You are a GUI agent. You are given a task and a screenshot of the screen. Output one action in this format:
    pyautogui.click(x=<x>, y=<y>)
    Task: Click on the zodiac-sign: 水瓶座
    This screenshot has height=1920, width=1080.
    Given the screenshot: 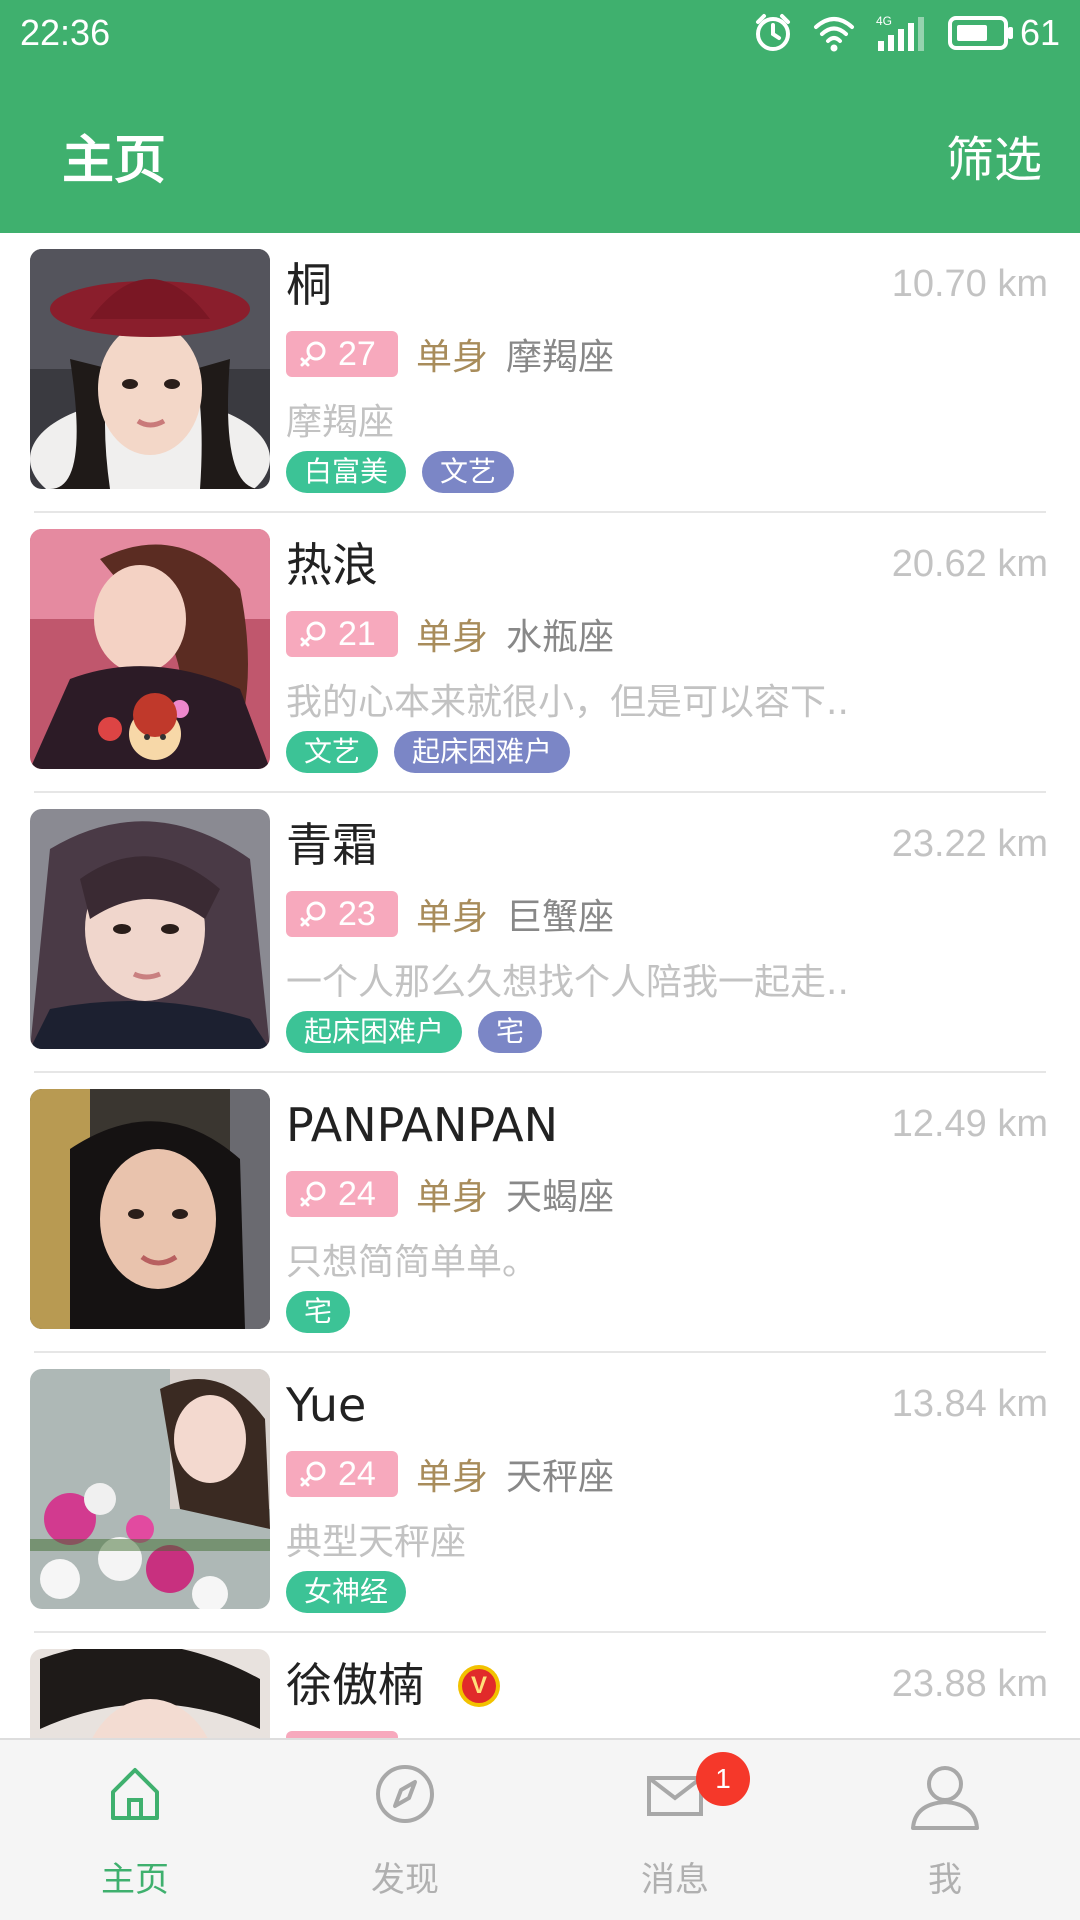 What is the action you would take?
    pyautogui.click(x=560, y=637)
    